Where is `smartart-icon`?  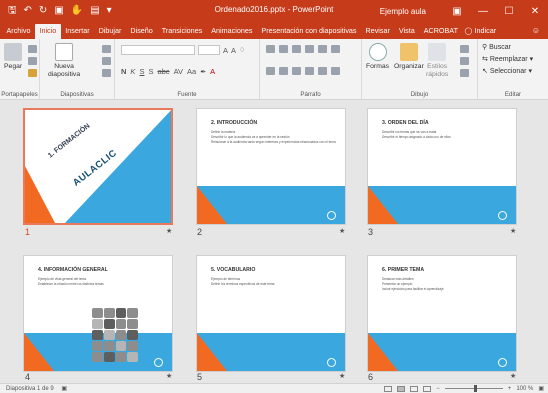 smartart-icon is located at coordinates (335, 71).